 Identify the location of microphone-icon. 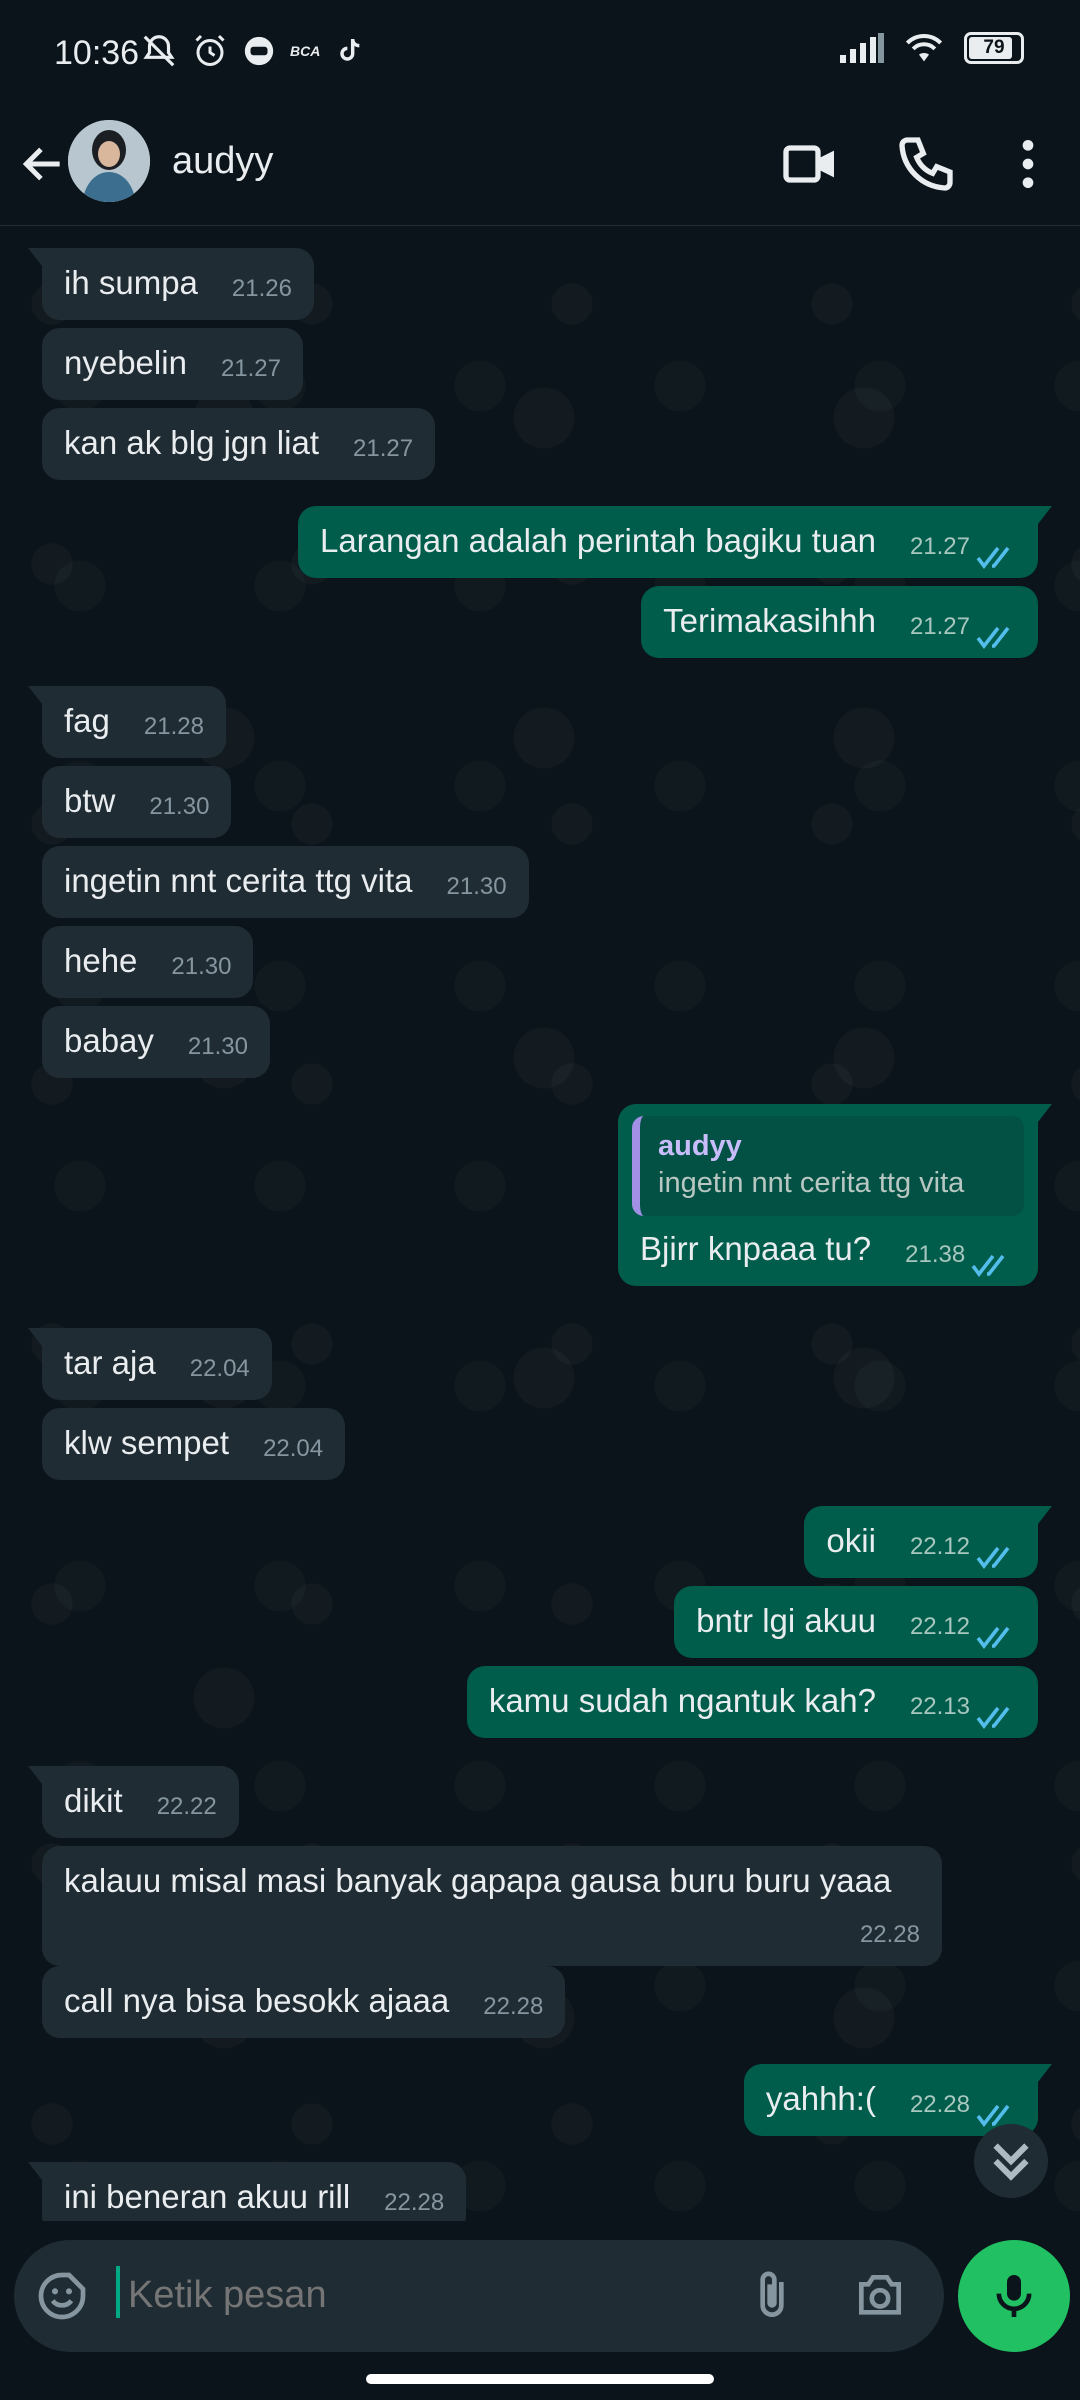
(1014, 2296).